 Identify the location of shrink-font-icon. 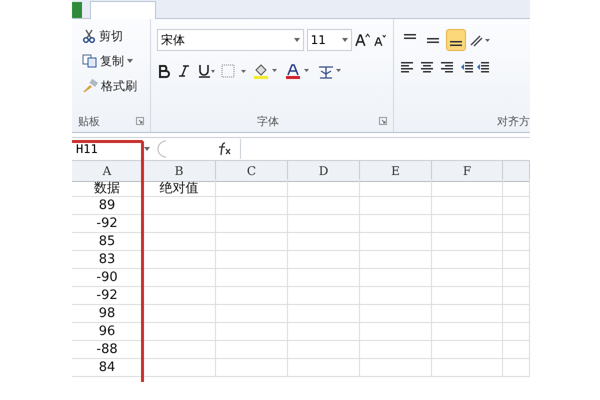
(380, 40).